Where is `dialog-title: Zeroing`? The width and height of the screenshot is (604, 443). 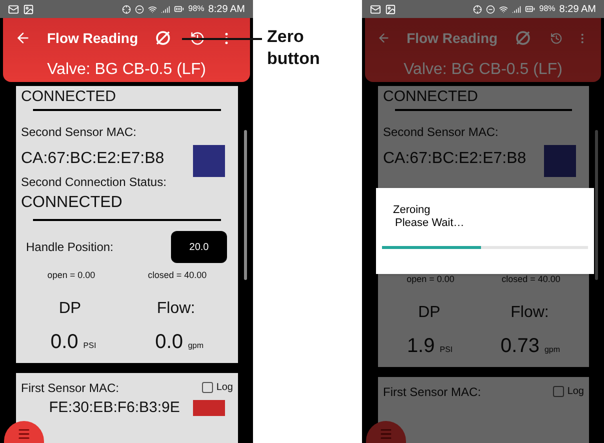
dialog-title: Zeroing is located at coordinates (411, 210).